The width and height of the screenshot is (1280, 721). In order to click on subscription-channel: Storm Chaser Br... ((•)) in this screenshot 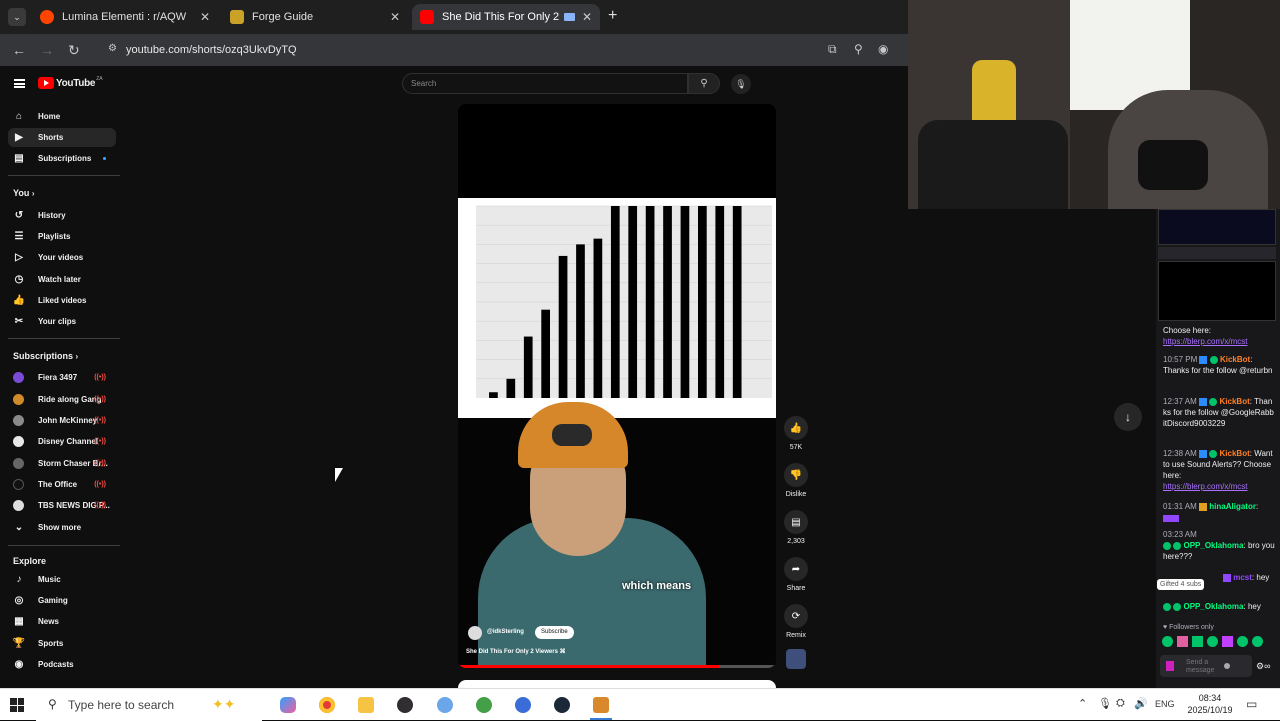, I will do `click(62, 463)`.